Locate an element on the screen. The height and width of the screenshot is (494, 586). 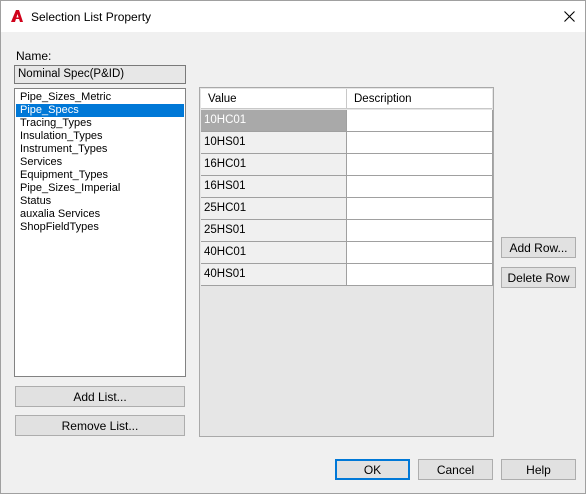
name-field: Nominal Spec(P&ID) is located at coordinates (100, 74).